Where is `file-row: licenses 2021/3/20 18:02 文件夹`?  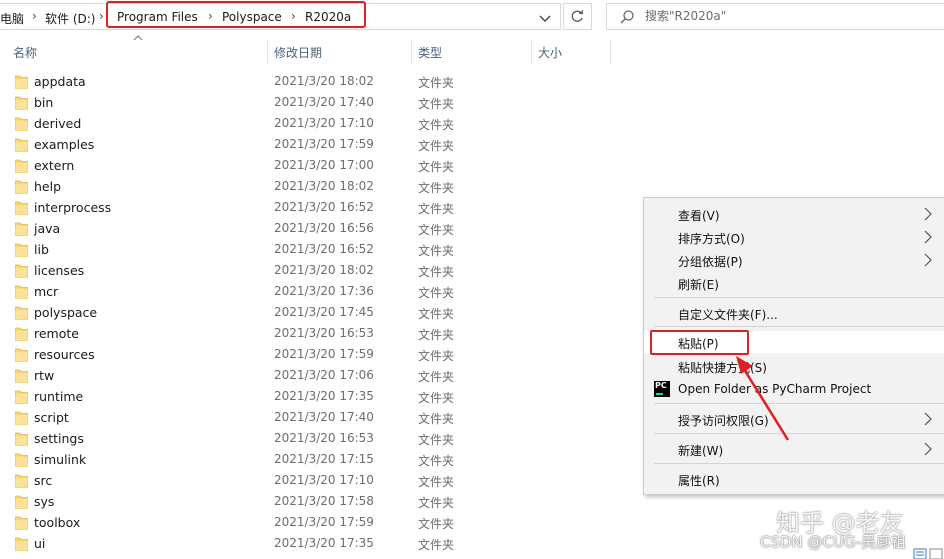
file-row: licenses 2021/3/20 18:02 文件夹 is located at coordinates (320, 270).